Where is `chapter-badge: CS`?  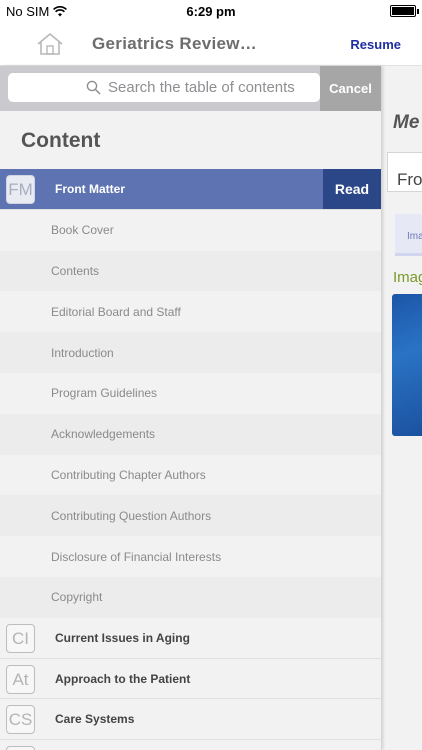 chapter-badge: CS is located at coordinates (20, 720).